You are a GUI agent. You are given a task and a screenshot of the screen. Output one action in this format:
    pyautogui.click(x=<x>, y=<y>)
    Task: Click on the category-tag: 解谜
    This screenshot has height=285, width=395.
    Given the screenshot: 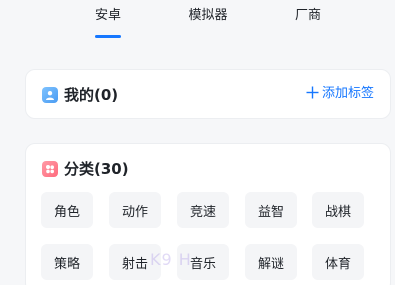 What is the action you would take?
    pyautogui.click(x=271, y=262)
    